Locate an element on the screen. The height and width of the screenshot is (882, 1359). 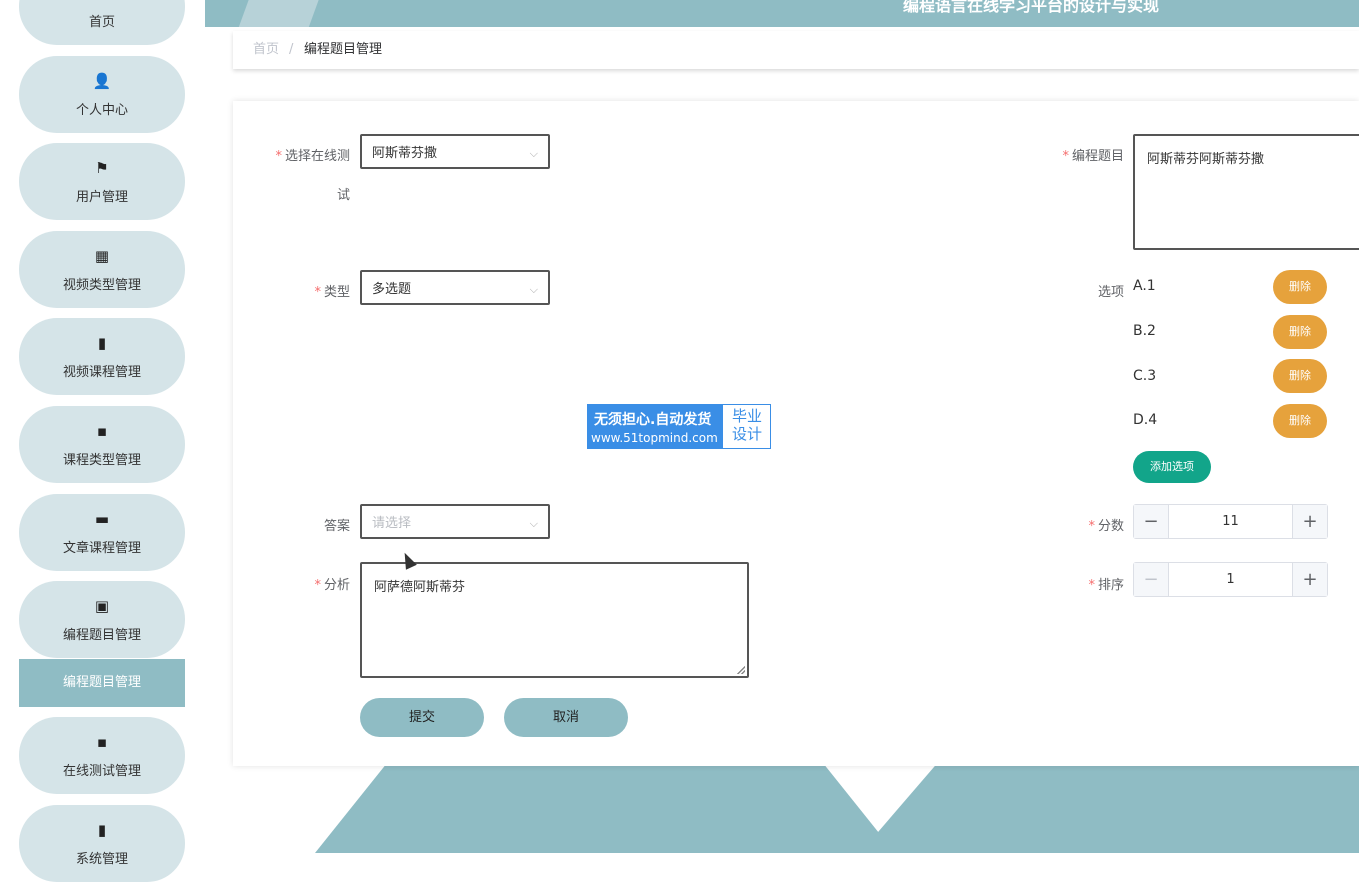
analysis-textarea: 阿萨德阿斯蒂芬 is located at coordinates (554, 620).